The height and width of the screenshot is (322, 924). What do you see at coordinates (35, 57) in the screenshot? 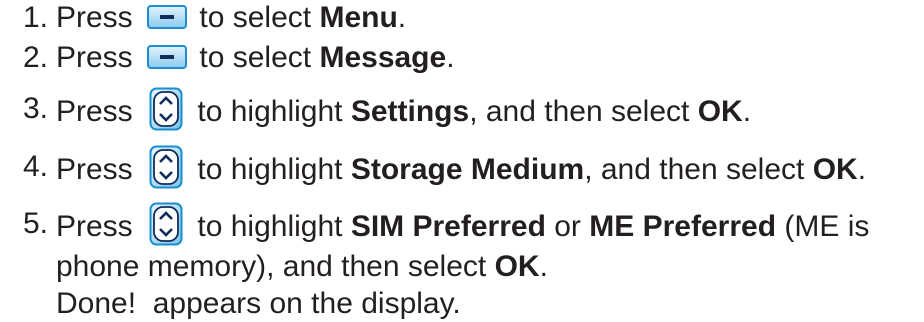
I see `step-number: 2.` at bounding box center [35, 57].